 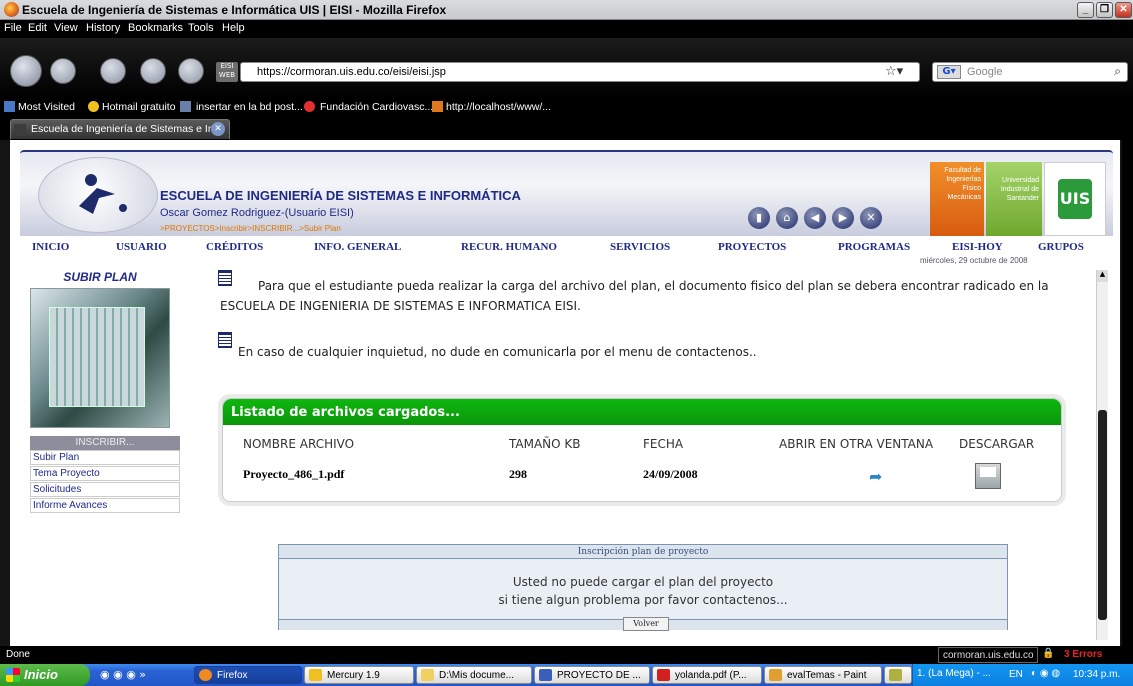 I want to click on menu-edit: Edit, so click(x=37, y=28).